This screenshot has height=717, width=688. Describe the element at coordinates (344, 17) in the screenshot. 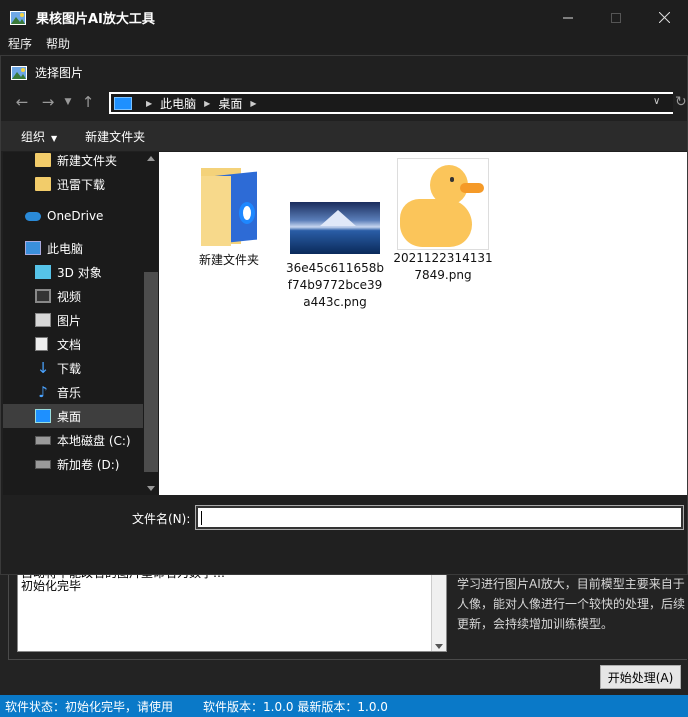

I see `app-title-bar: 果核图片AI放大工具` at that location.